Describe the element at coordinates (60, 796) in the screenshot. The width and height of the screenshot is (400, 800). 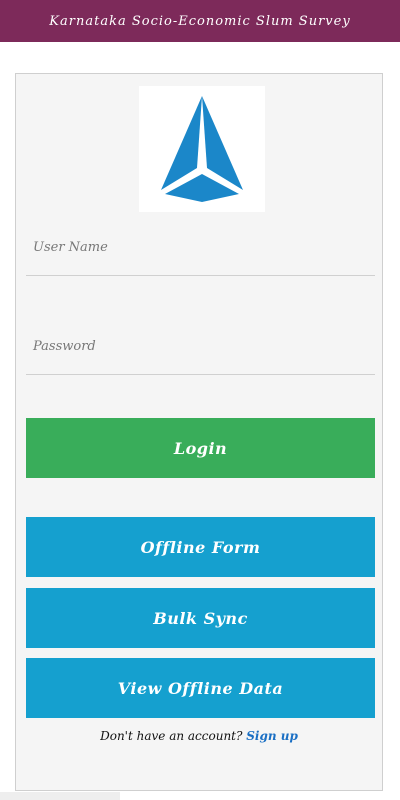
I see `bottom-strip` at that location.